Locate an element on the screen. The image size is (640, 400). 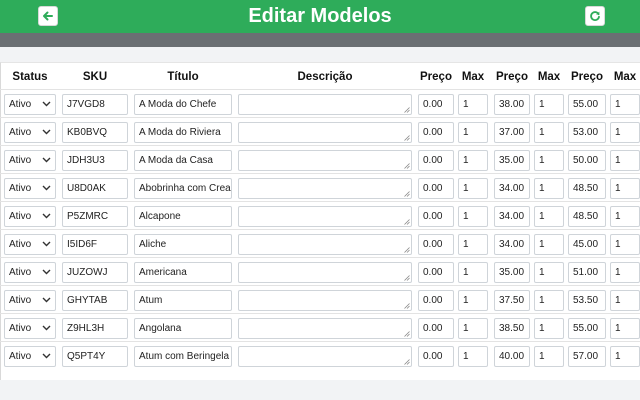
title-field: Atum com Beringela is located at coordinates (183, 356).